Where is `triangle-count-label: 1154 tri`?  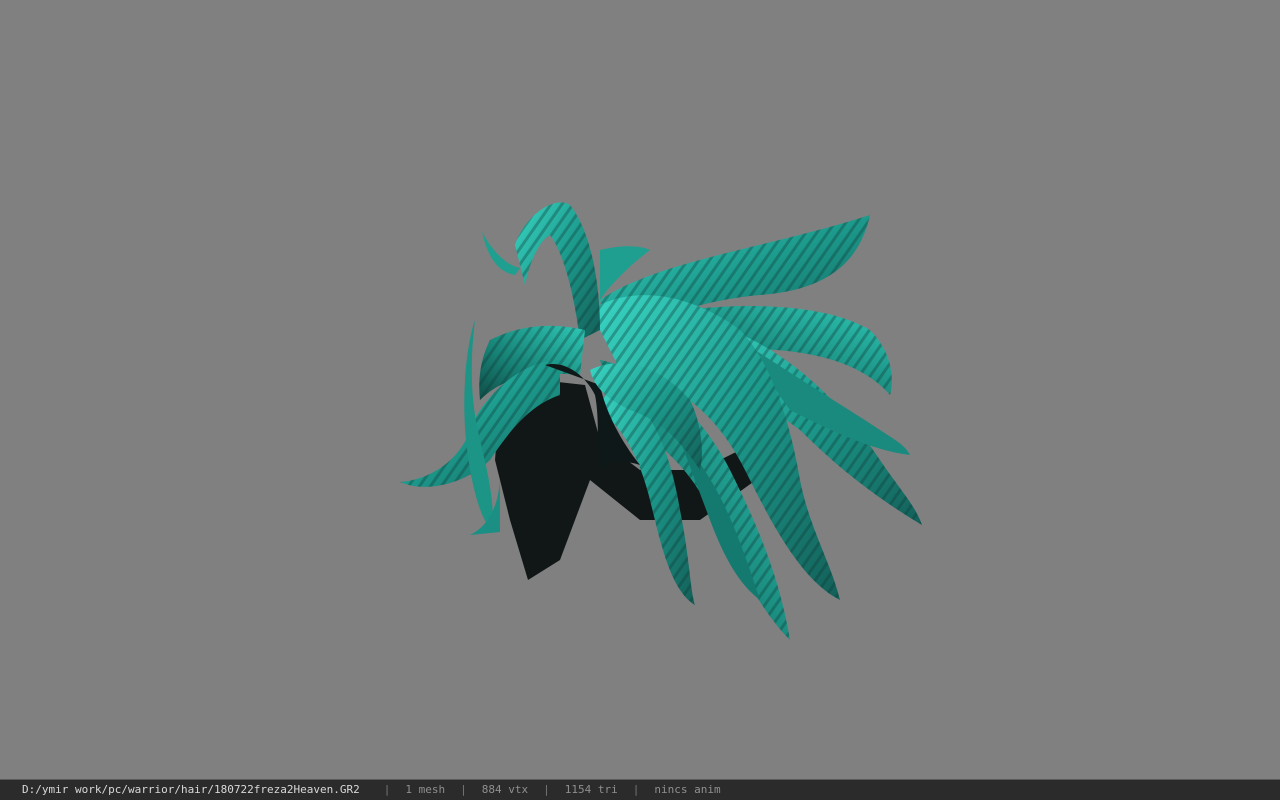 triangle-count-label: 1154 tri is located at coordinates (591, 789).